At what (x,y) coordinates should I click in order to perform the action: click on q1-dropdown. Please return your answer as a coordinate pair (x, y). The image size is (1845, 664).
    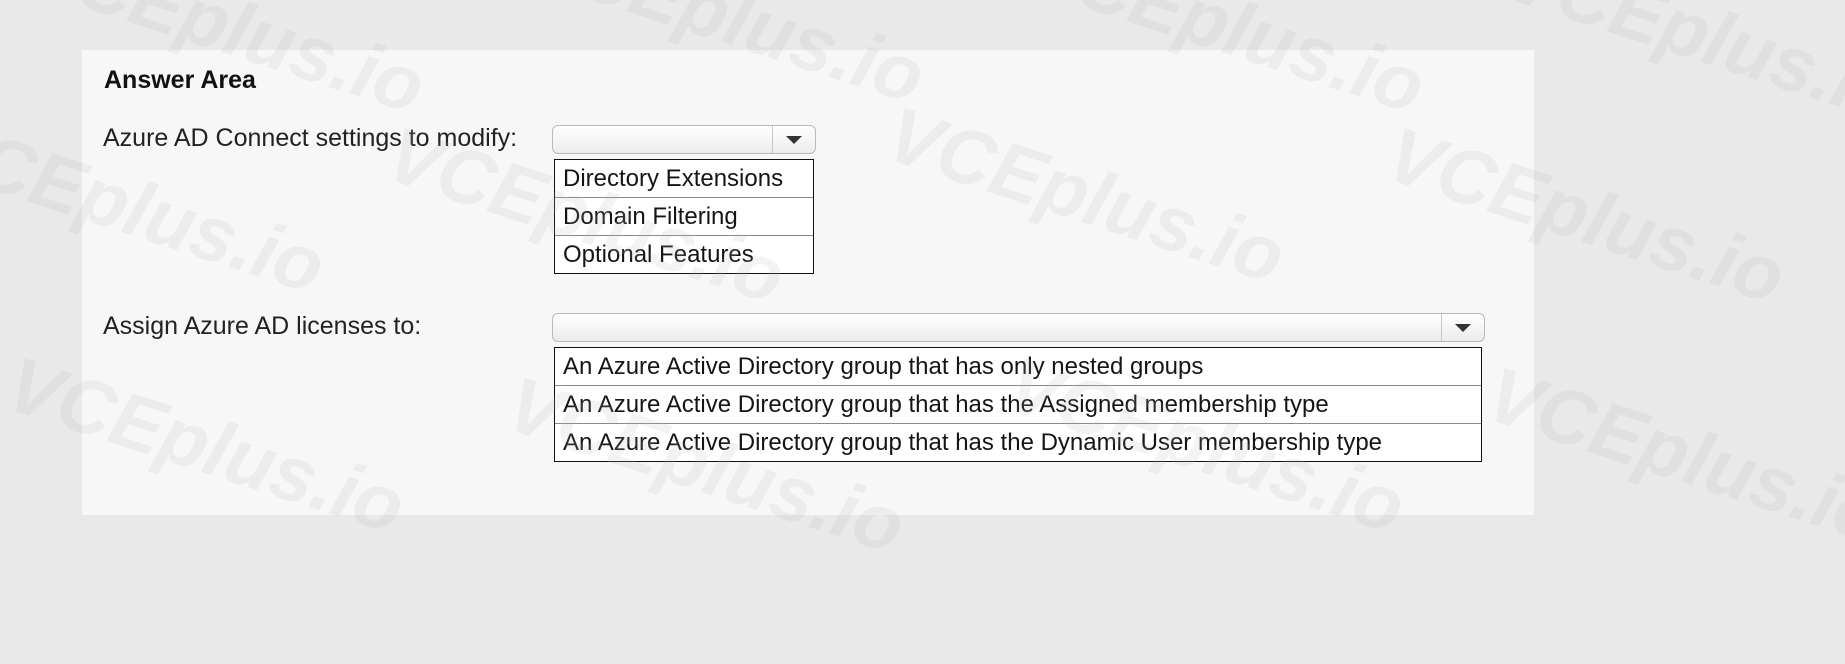
    Looking at the image, I should click on (684, 139).